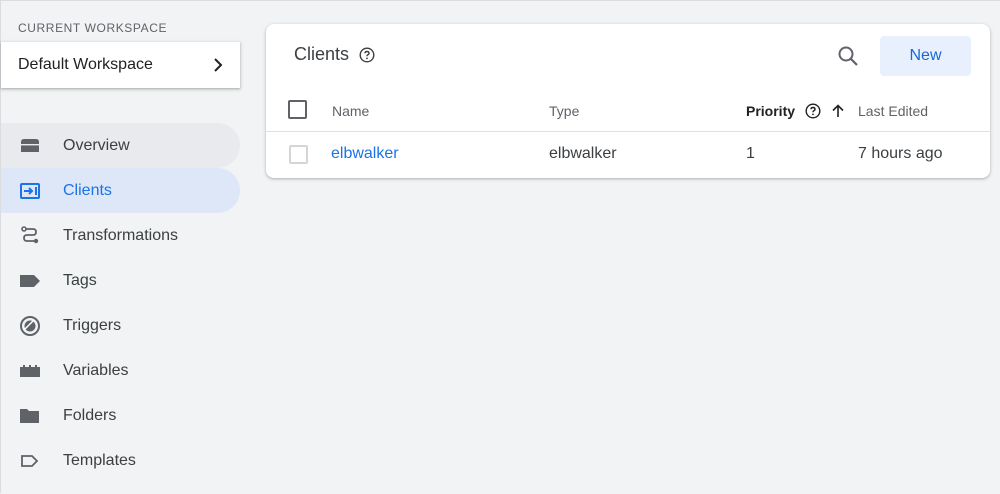  I want to click on sidebar-item-label: Clients, so click(87, 190).